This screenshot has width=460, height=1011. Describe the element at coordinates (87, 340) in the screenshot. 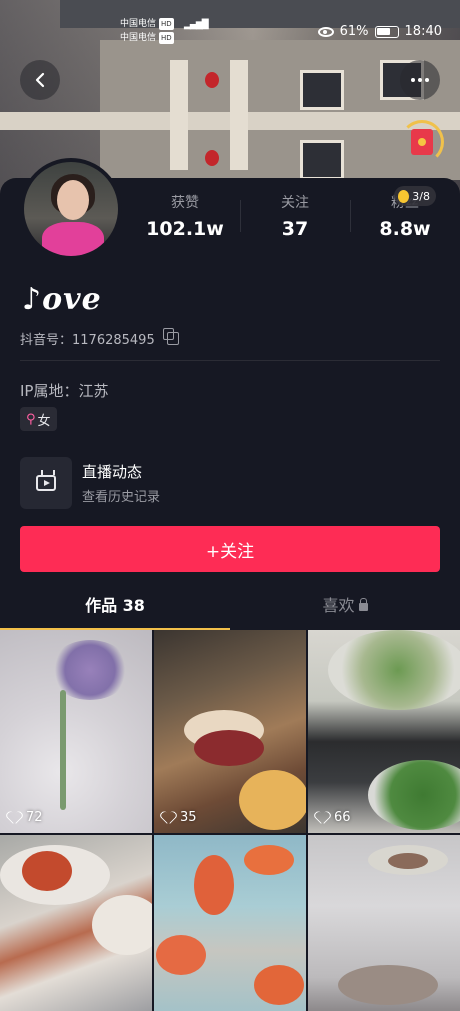

I see `douyin-id-text: 抖音号：1176285495` at that location.